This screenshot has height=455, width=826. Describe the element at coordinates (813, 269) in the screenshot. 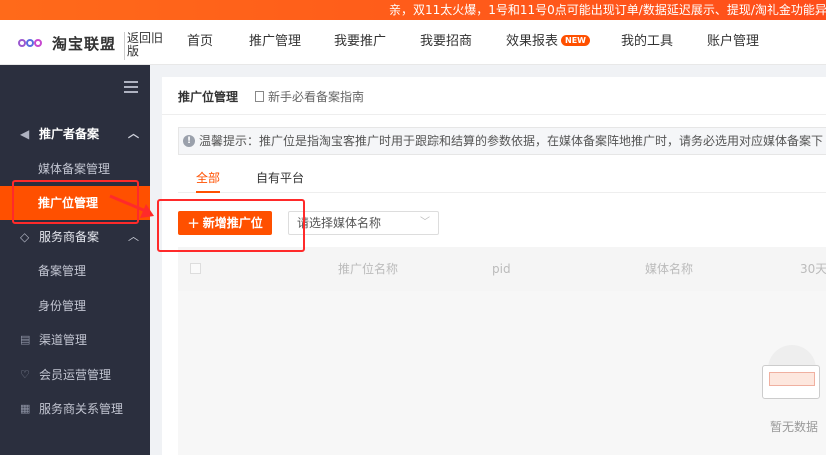

I see `column-30-days: 30天` at that location.